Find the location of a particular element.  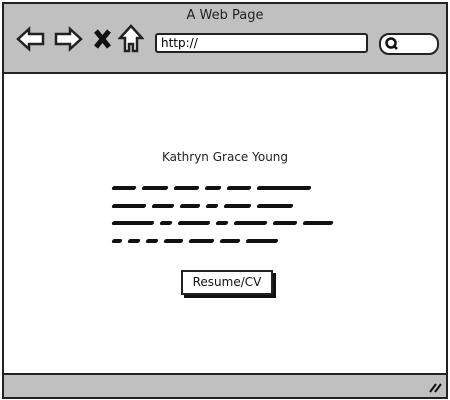

stop-icon is located at coordinates (103, 39).